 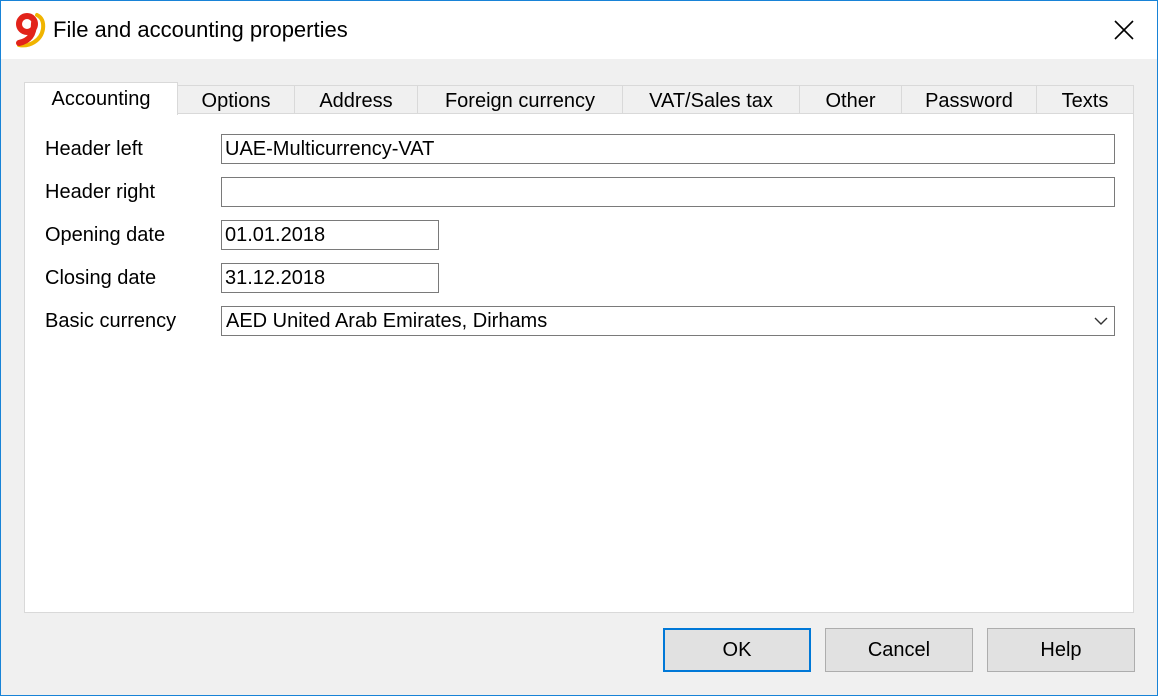 I want to click on help-button: Help, so click(x=1061, y=650).